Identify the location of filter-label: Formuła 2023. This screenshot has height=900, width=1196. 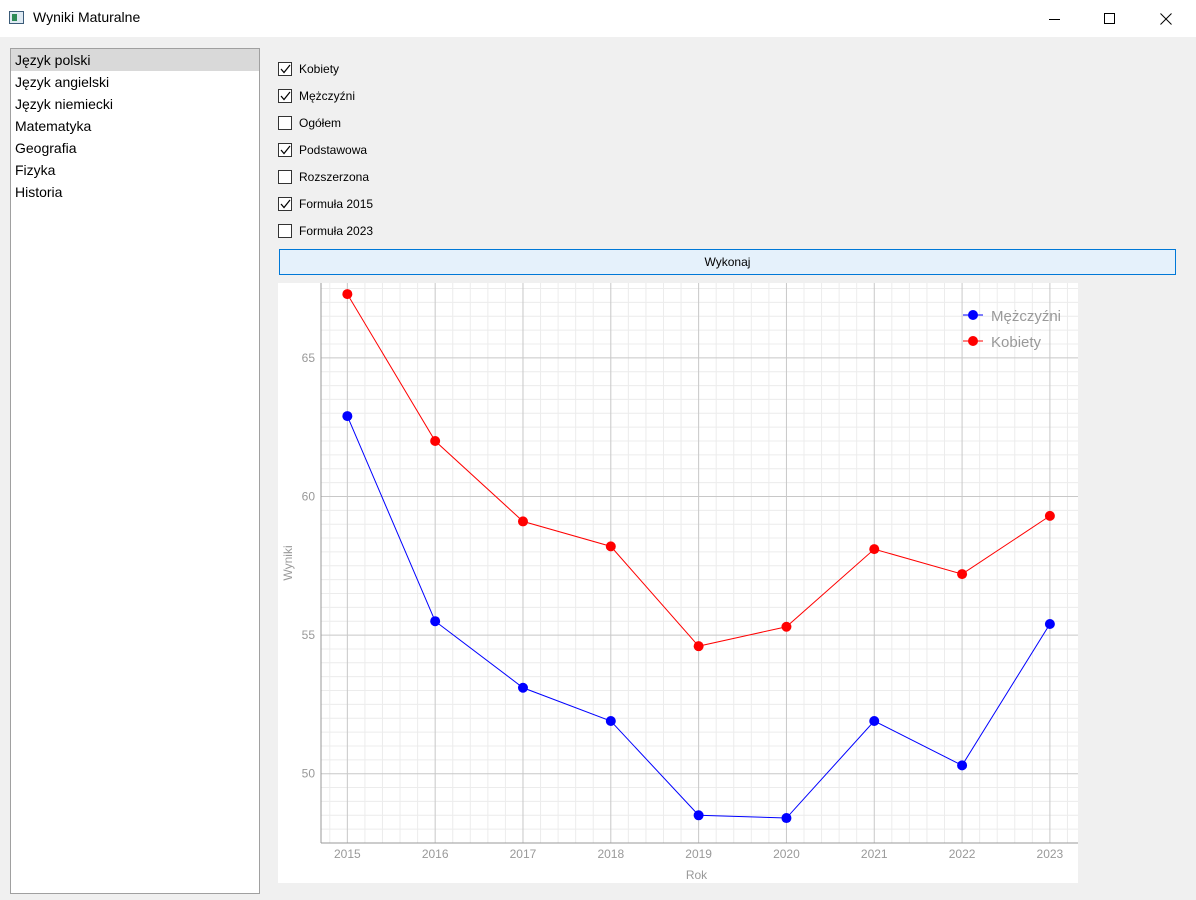
(336, 231).